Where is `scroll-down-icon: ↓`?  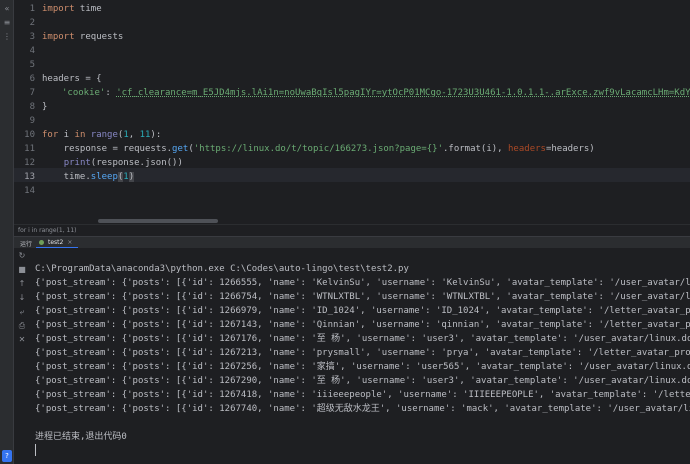 scroll-down-icon: ↓ is located at coordinates (22, 298).